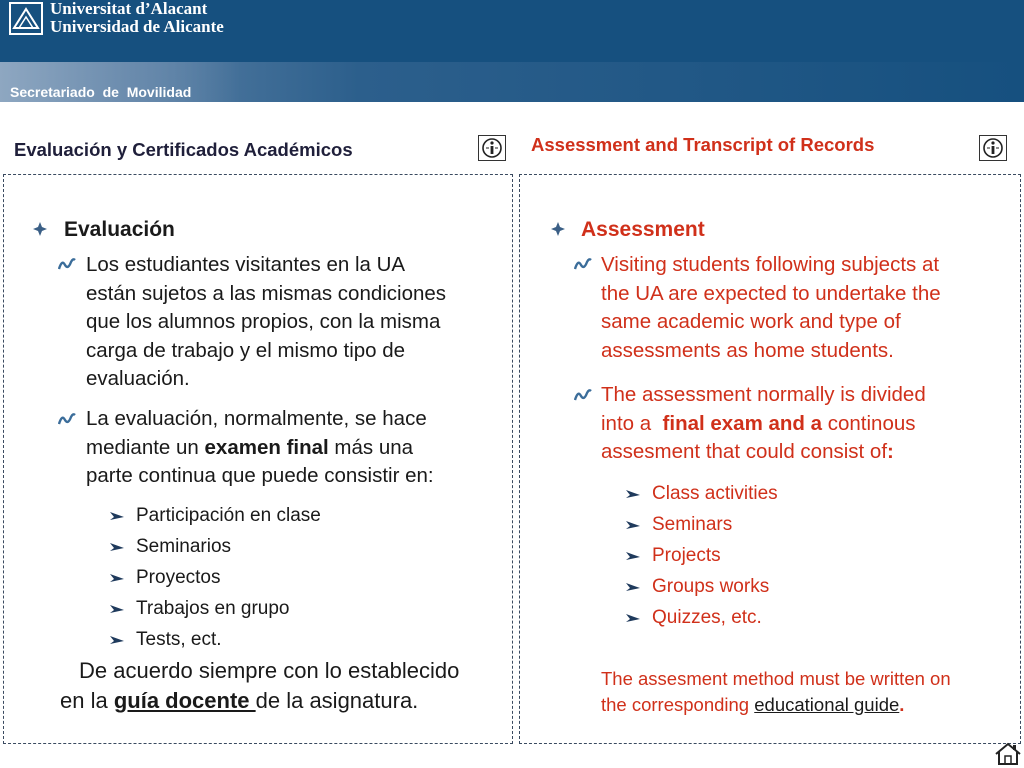 Image resolution: width=1024 pixels, height=768 pixels. Describe the element at coordinates (678, 704) in the screenshot. I see `text-fragment: the corresponding` at that location.